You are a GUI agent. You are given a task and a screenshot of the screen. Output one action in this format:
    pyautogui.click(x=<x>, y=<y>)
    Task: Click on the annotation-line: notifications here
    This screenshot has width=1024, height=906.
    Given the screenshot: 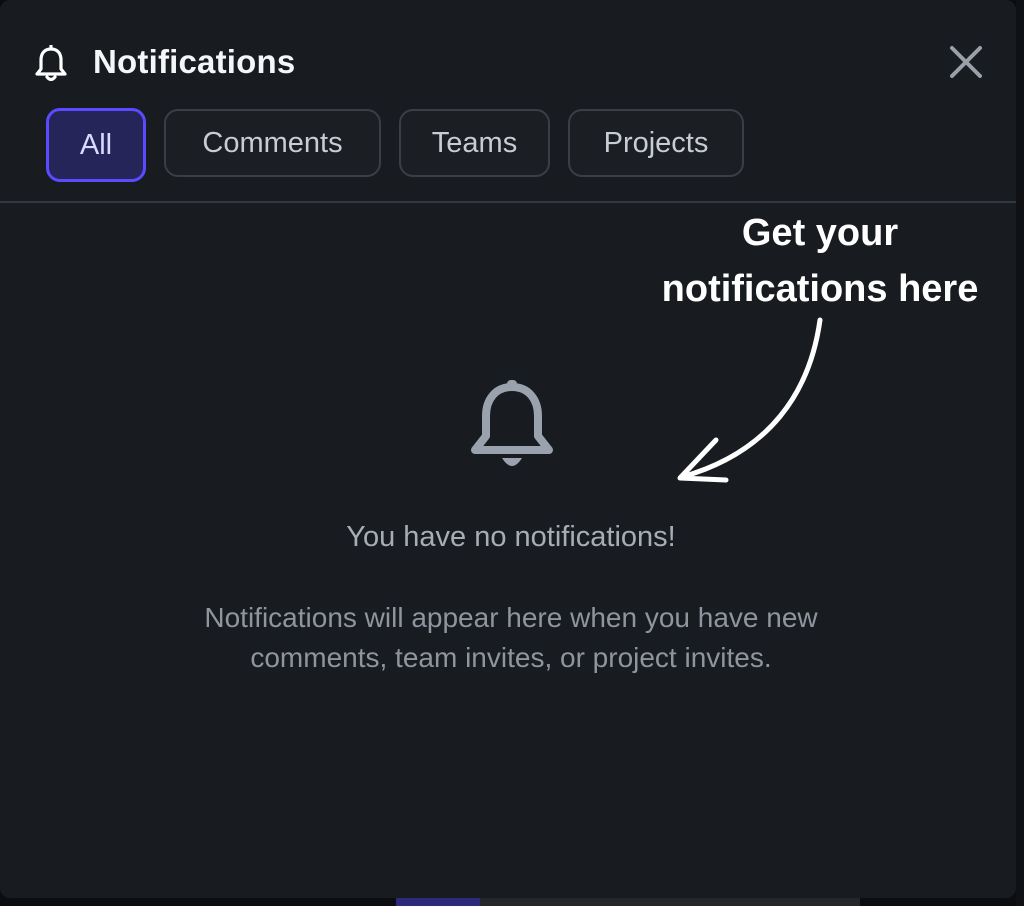 What is the action you would take?
    pyautogui.click(x=820, y=289)
    